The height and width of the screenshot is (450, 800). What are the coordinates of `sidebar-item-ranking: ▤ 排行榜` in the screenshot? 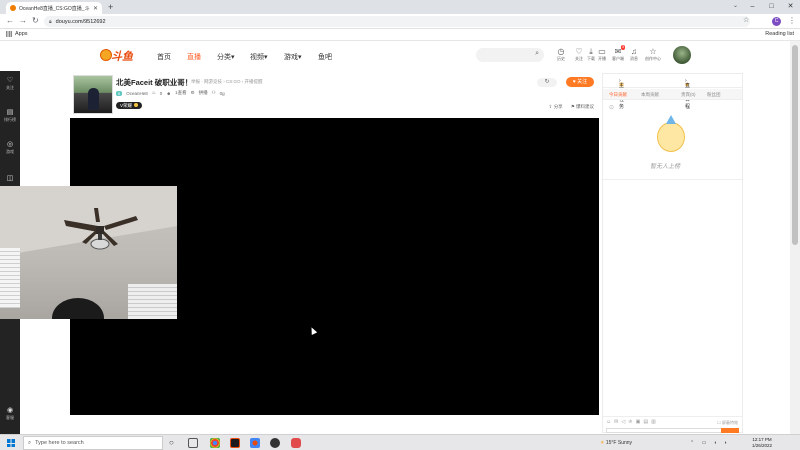 It's located at (10, 116).